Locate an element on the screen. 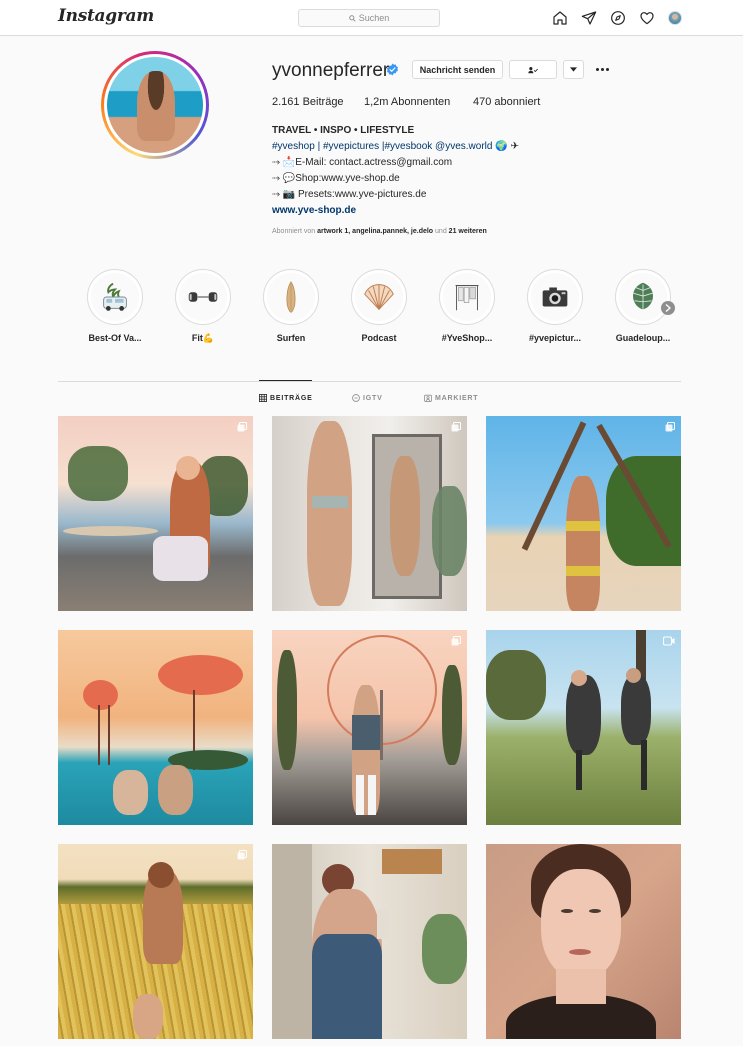 The height and width of the screenshot is (1046, 743). profile-username: yvonnepferrer is located at coordinates (331, 70).